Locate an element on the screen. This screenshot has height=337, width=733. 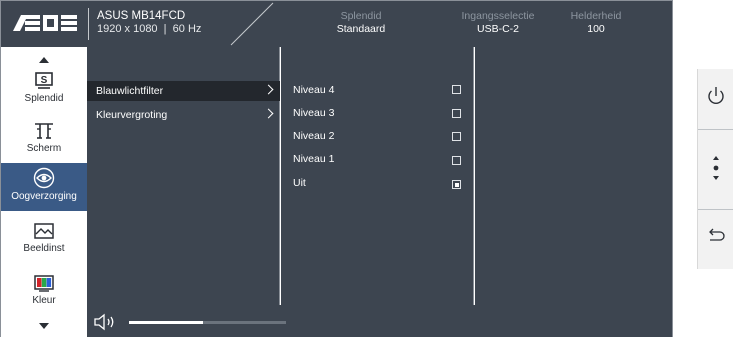
menu-key is located at coordinates (715, 169).